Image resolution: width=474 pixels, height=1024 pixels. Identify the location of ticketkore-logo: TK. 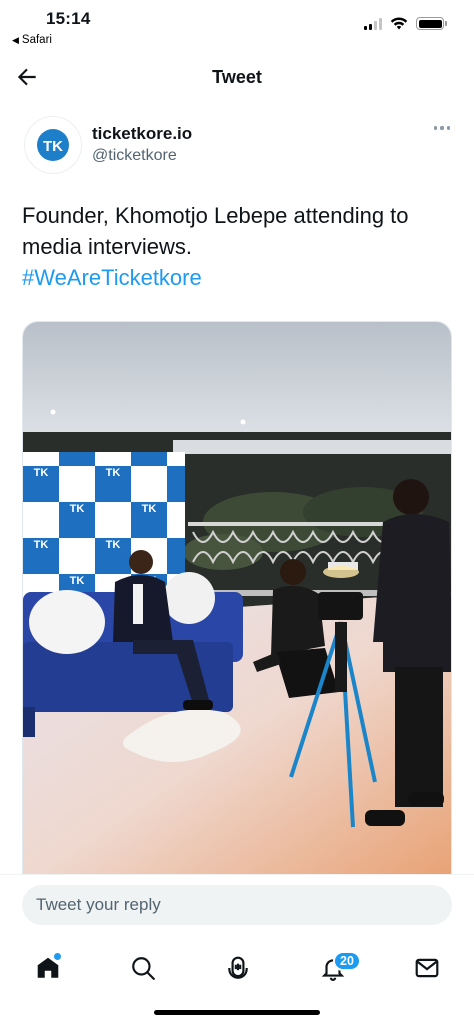
(53, 145).